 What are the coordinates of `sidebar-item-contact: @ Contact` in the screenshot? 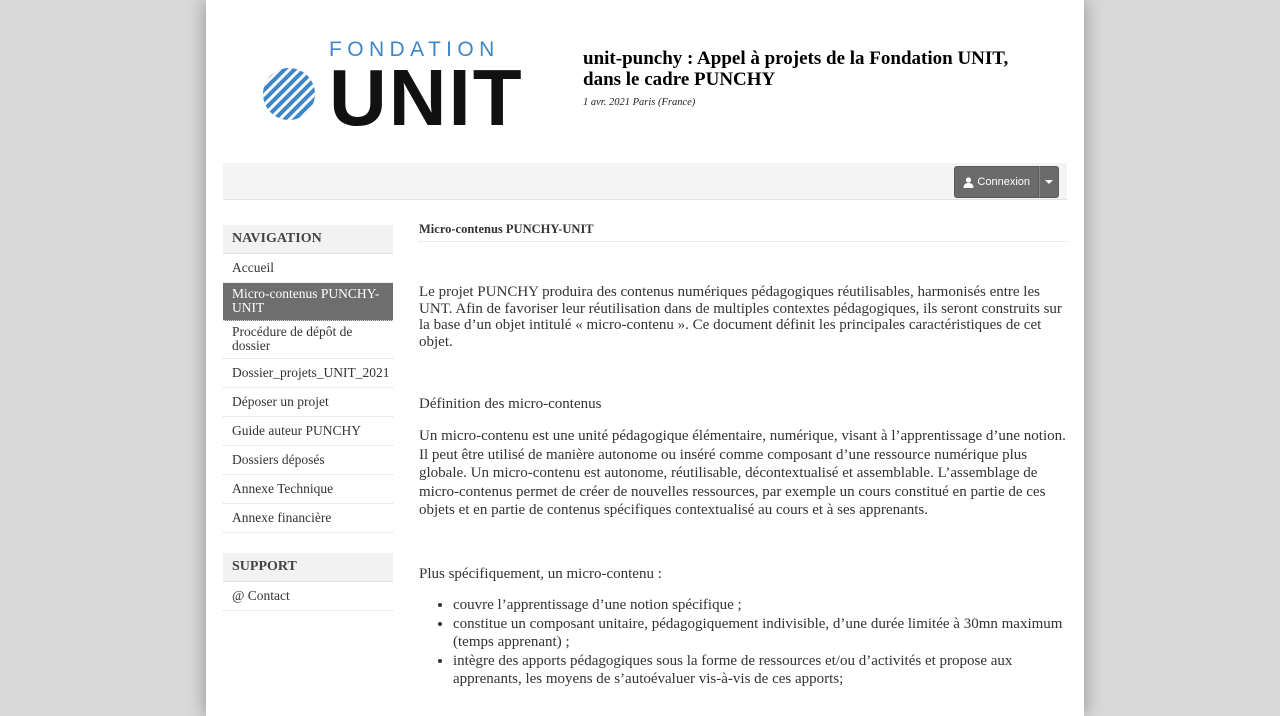 It's located at (308, 596).